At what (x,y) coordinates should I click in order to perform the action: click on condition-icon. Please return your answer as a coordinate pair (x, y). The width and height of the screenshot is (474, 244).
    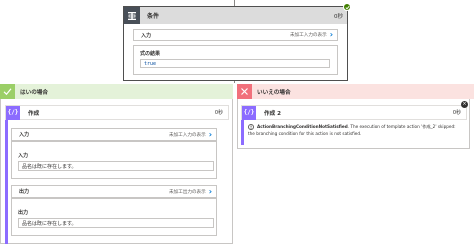
    Looking at the image, I should click on (132, 15).